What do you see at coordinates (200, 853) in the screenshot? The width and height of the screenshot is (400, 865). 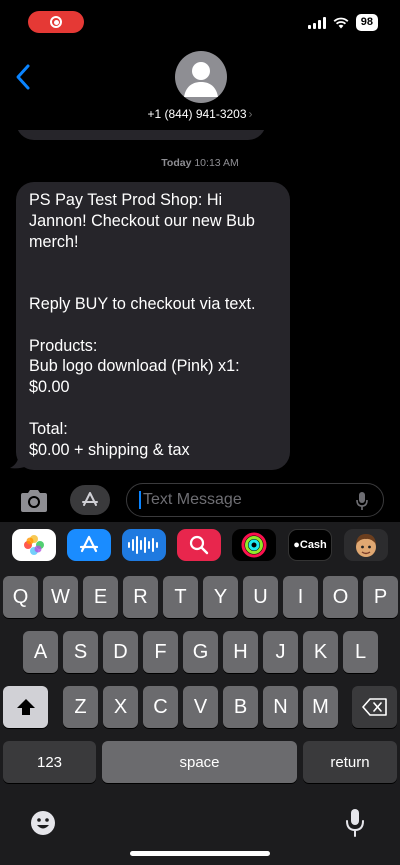 I see `home-indicator` at bounding box center [200, 853].